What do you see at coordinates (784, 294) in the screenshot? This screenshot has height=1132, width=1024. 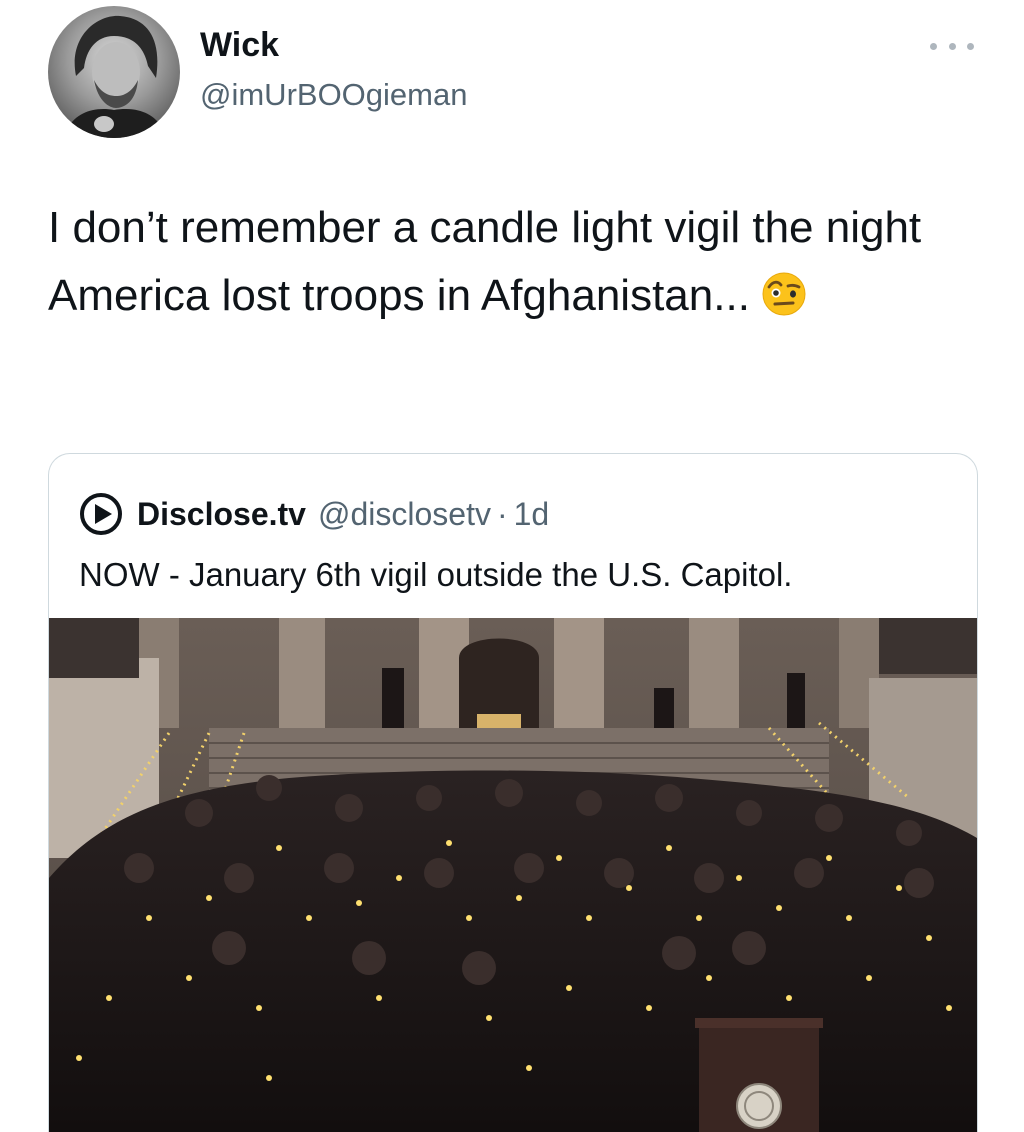 I see `face-with-raised-eyebrow-emoji-icon` at bounding box center [784, 294].